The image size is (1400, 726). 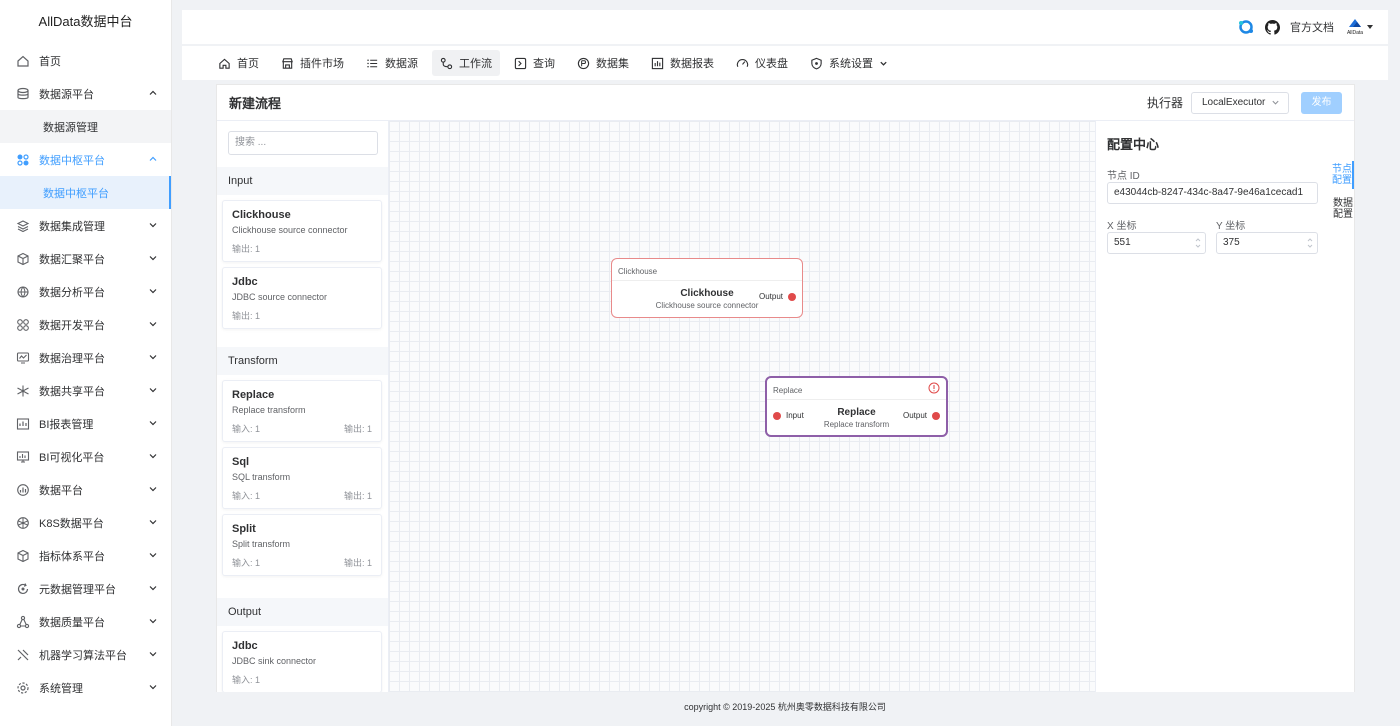 What do you see at coordinates (1267, 243) in the screenshot?
I see `y-coord-input: 375` at bounding box center [1267, 243].